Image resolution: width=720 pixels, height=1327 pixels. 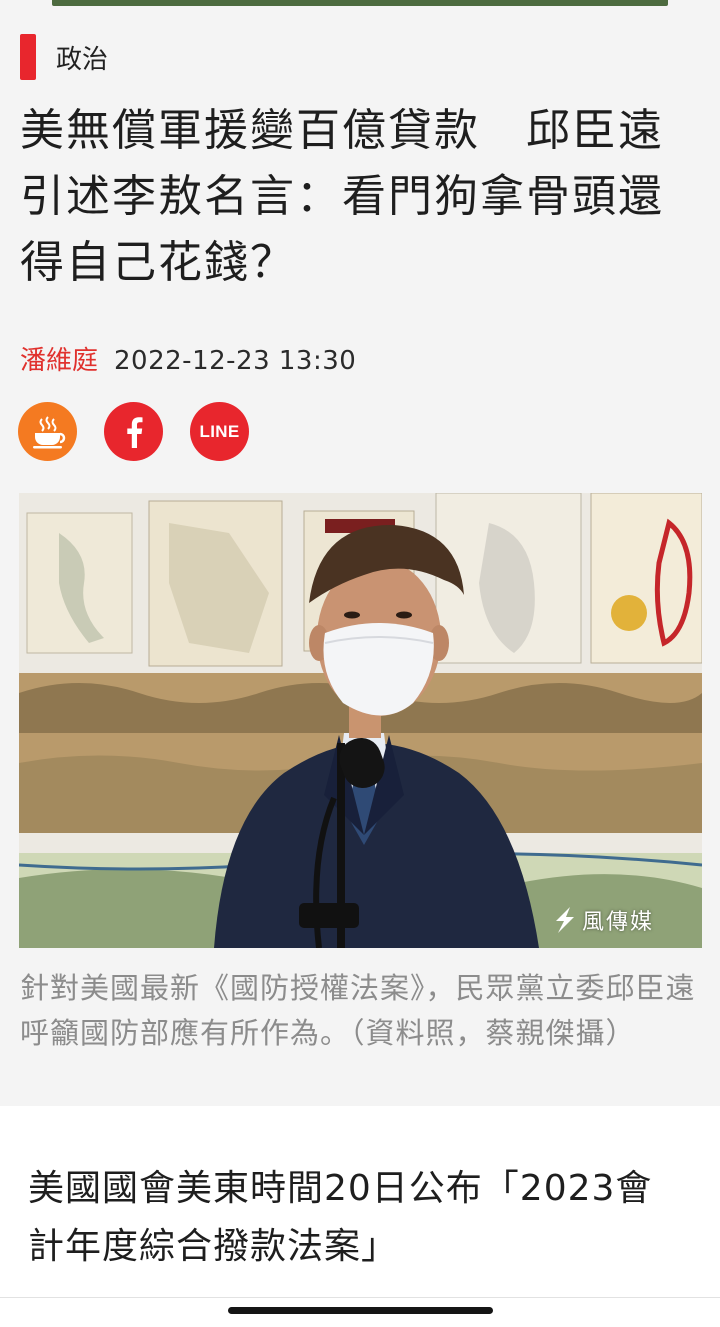 What do you see at coordinates (360, 1310) in the screenshot?
I see `home-indicator` at bounding box center [360, 1310].